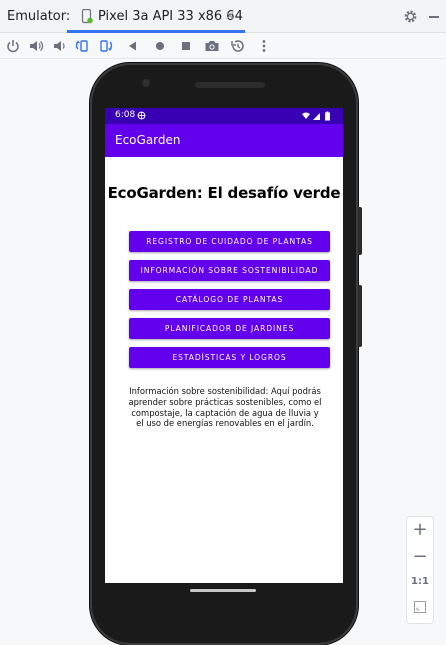  Describe the element at coordinates (223, 590) in the screenshot. I see `gesture-nav-handle` at that location.